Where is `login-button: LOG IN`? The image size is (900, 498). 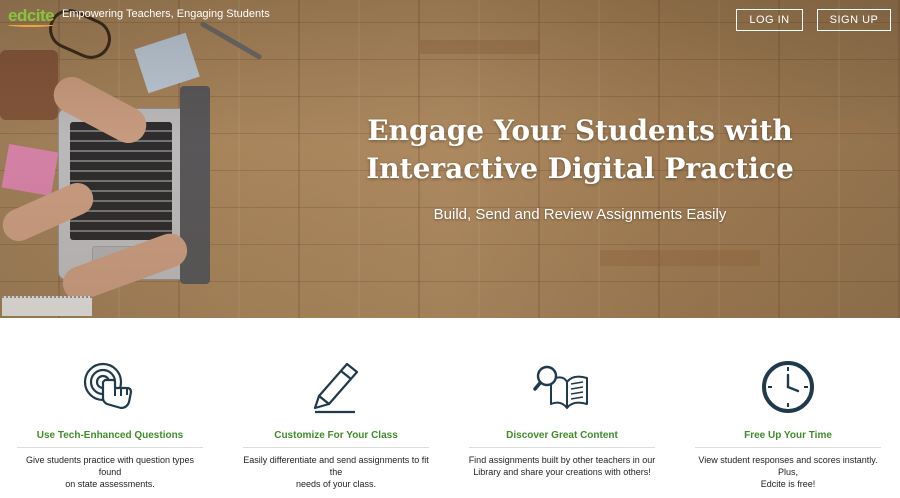 login-button: LOG IN is located at coordinates (769, 20).